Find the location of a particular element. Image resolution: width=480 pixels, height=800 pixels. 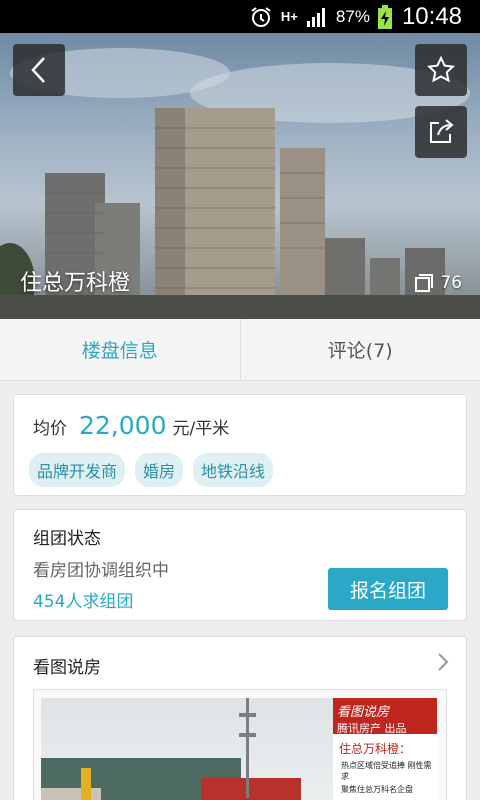

promo-line-2: 聚焦住总万科名企盘 is located at coordinates (377, 789).